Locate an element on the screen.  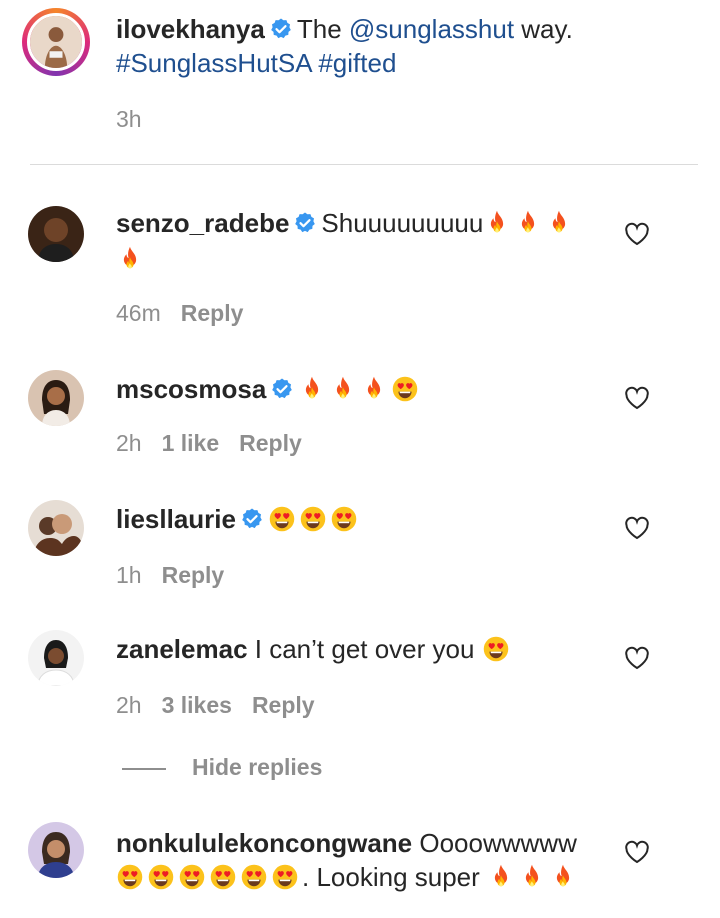
comment-meta: 2h 3 likes Reply is located at coordinates (225, 705).